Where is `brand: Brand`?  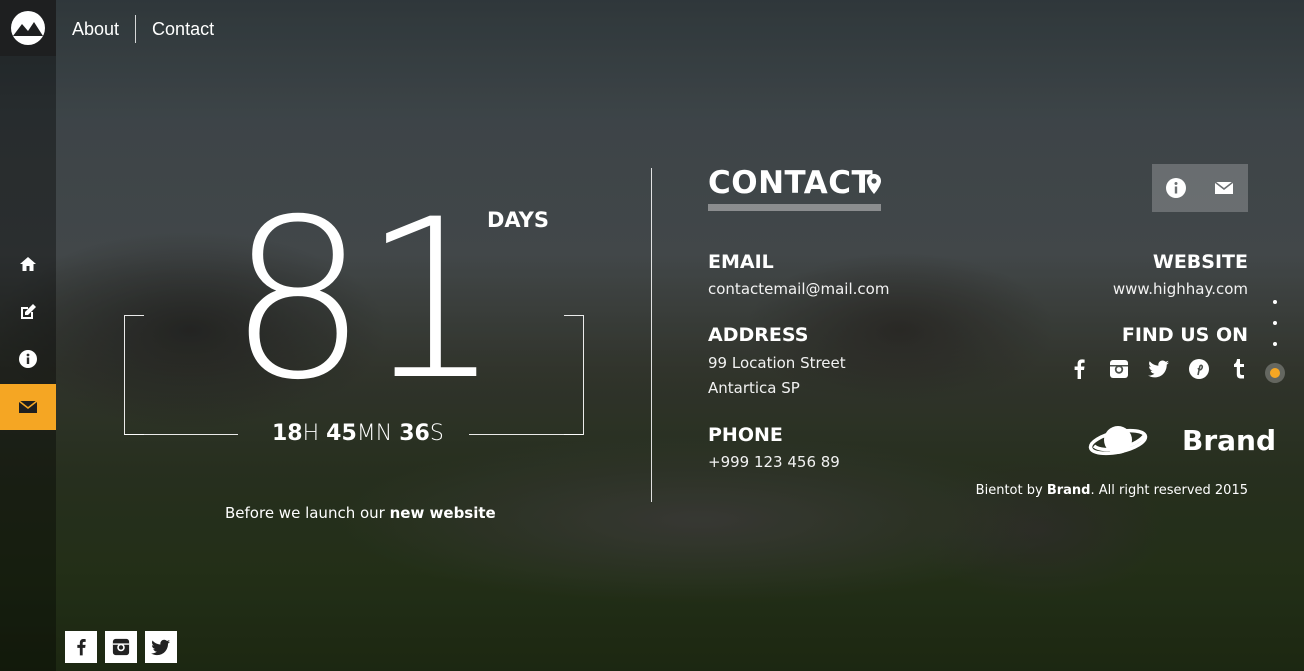 brand: Brand is located at coordinates (1182, 440).